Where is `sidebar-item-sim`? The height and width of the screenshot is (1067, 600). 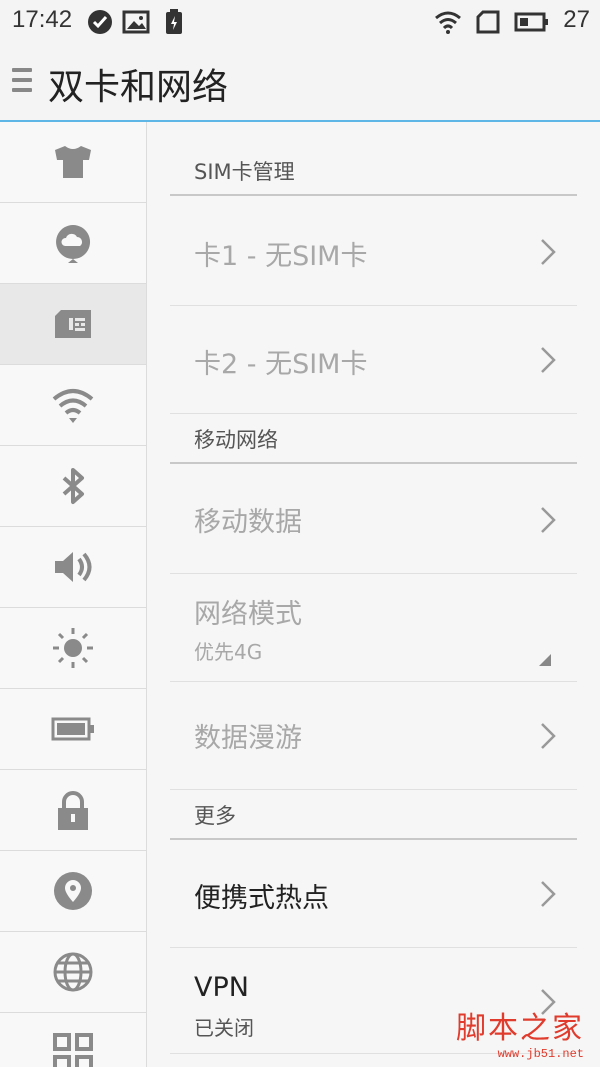
sidebar-item-sim is located at coordinates (73, 324).